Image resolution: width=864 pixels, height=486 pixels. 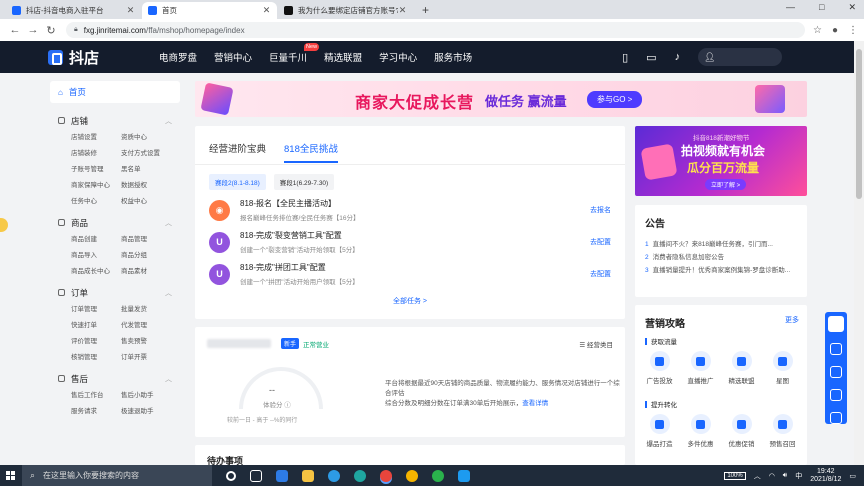 What do you see at coordinates (464, 475) in the screenshot?
I see `send-icon` at bounding box center [464, 475].